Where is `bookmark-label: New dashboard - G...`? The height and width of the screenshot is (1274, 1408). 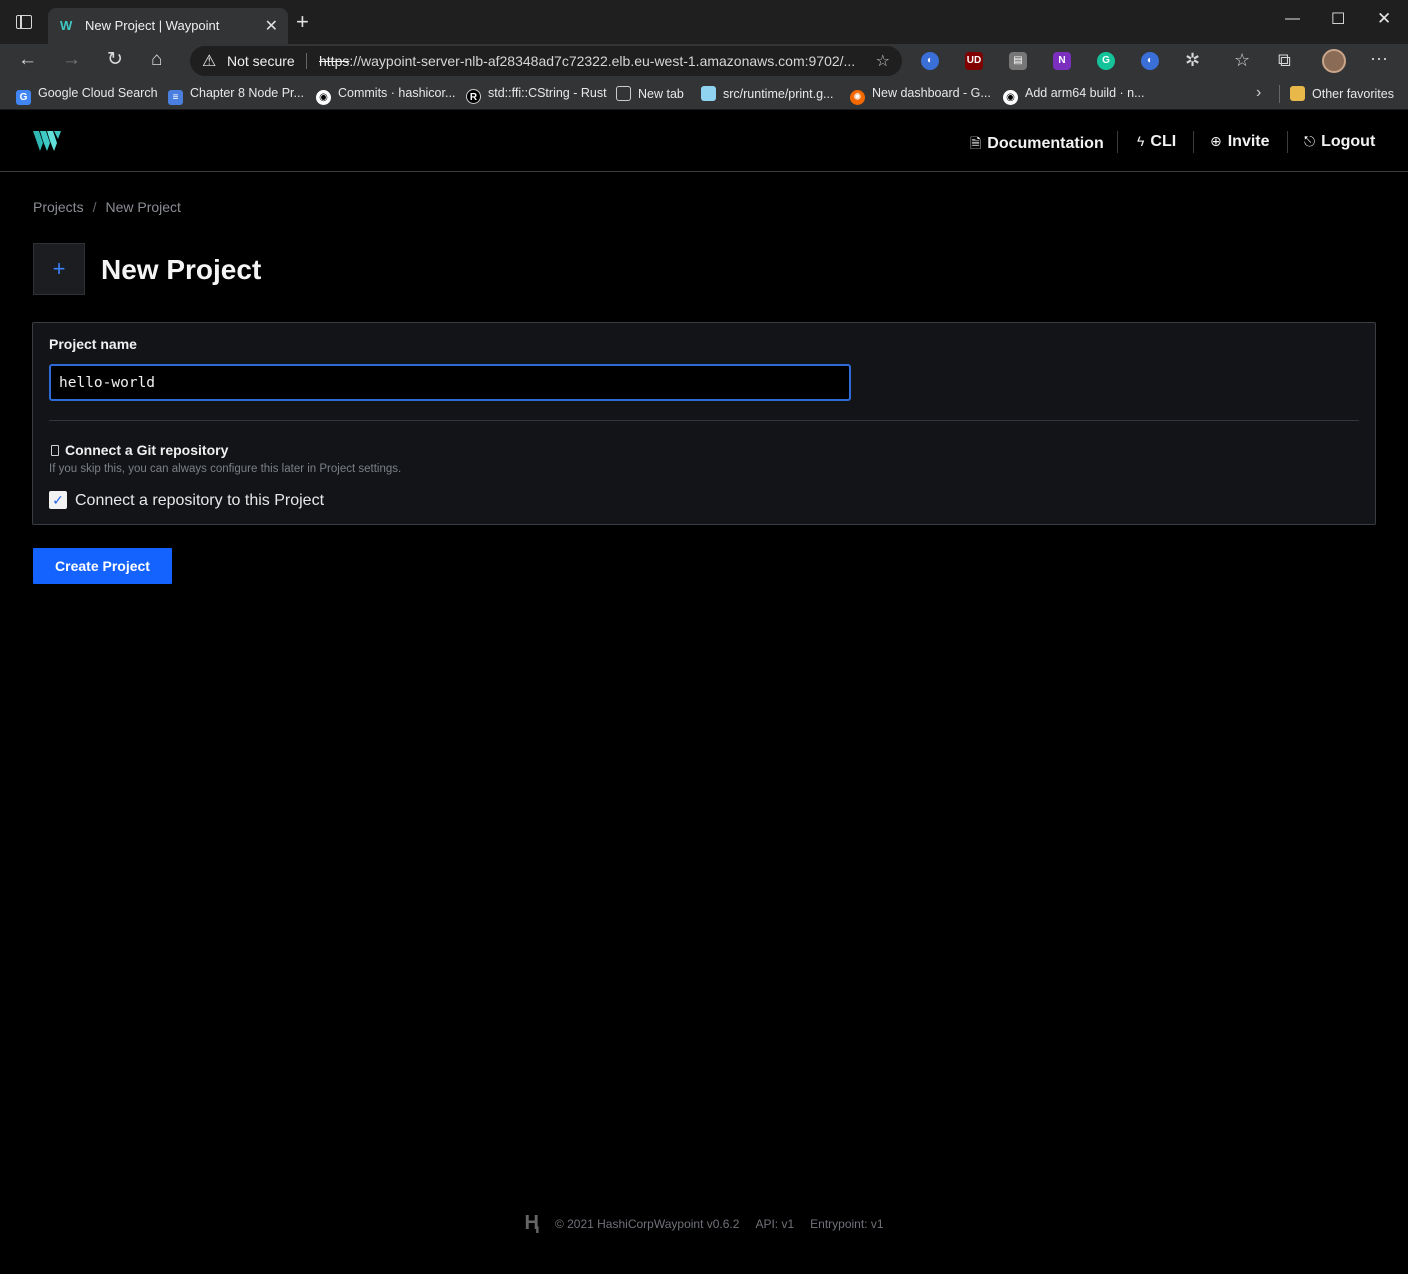
bookmark-label: New dashboard - G... is located at coordinates (931, 93).